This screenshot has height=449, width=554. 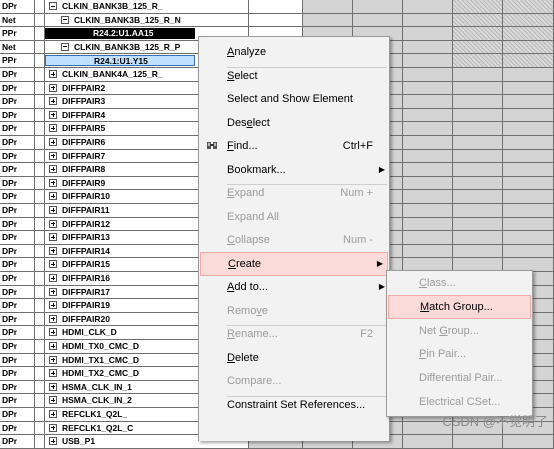 I want to click on menu-item-select: Select, so click(x=294, y=76).